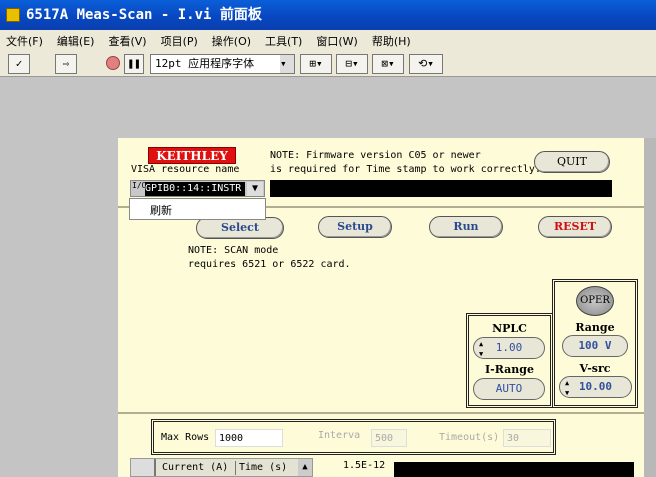  Describe the element at coordinates (240, 228) in the screenshot. I see `select-button: Select` at that location.